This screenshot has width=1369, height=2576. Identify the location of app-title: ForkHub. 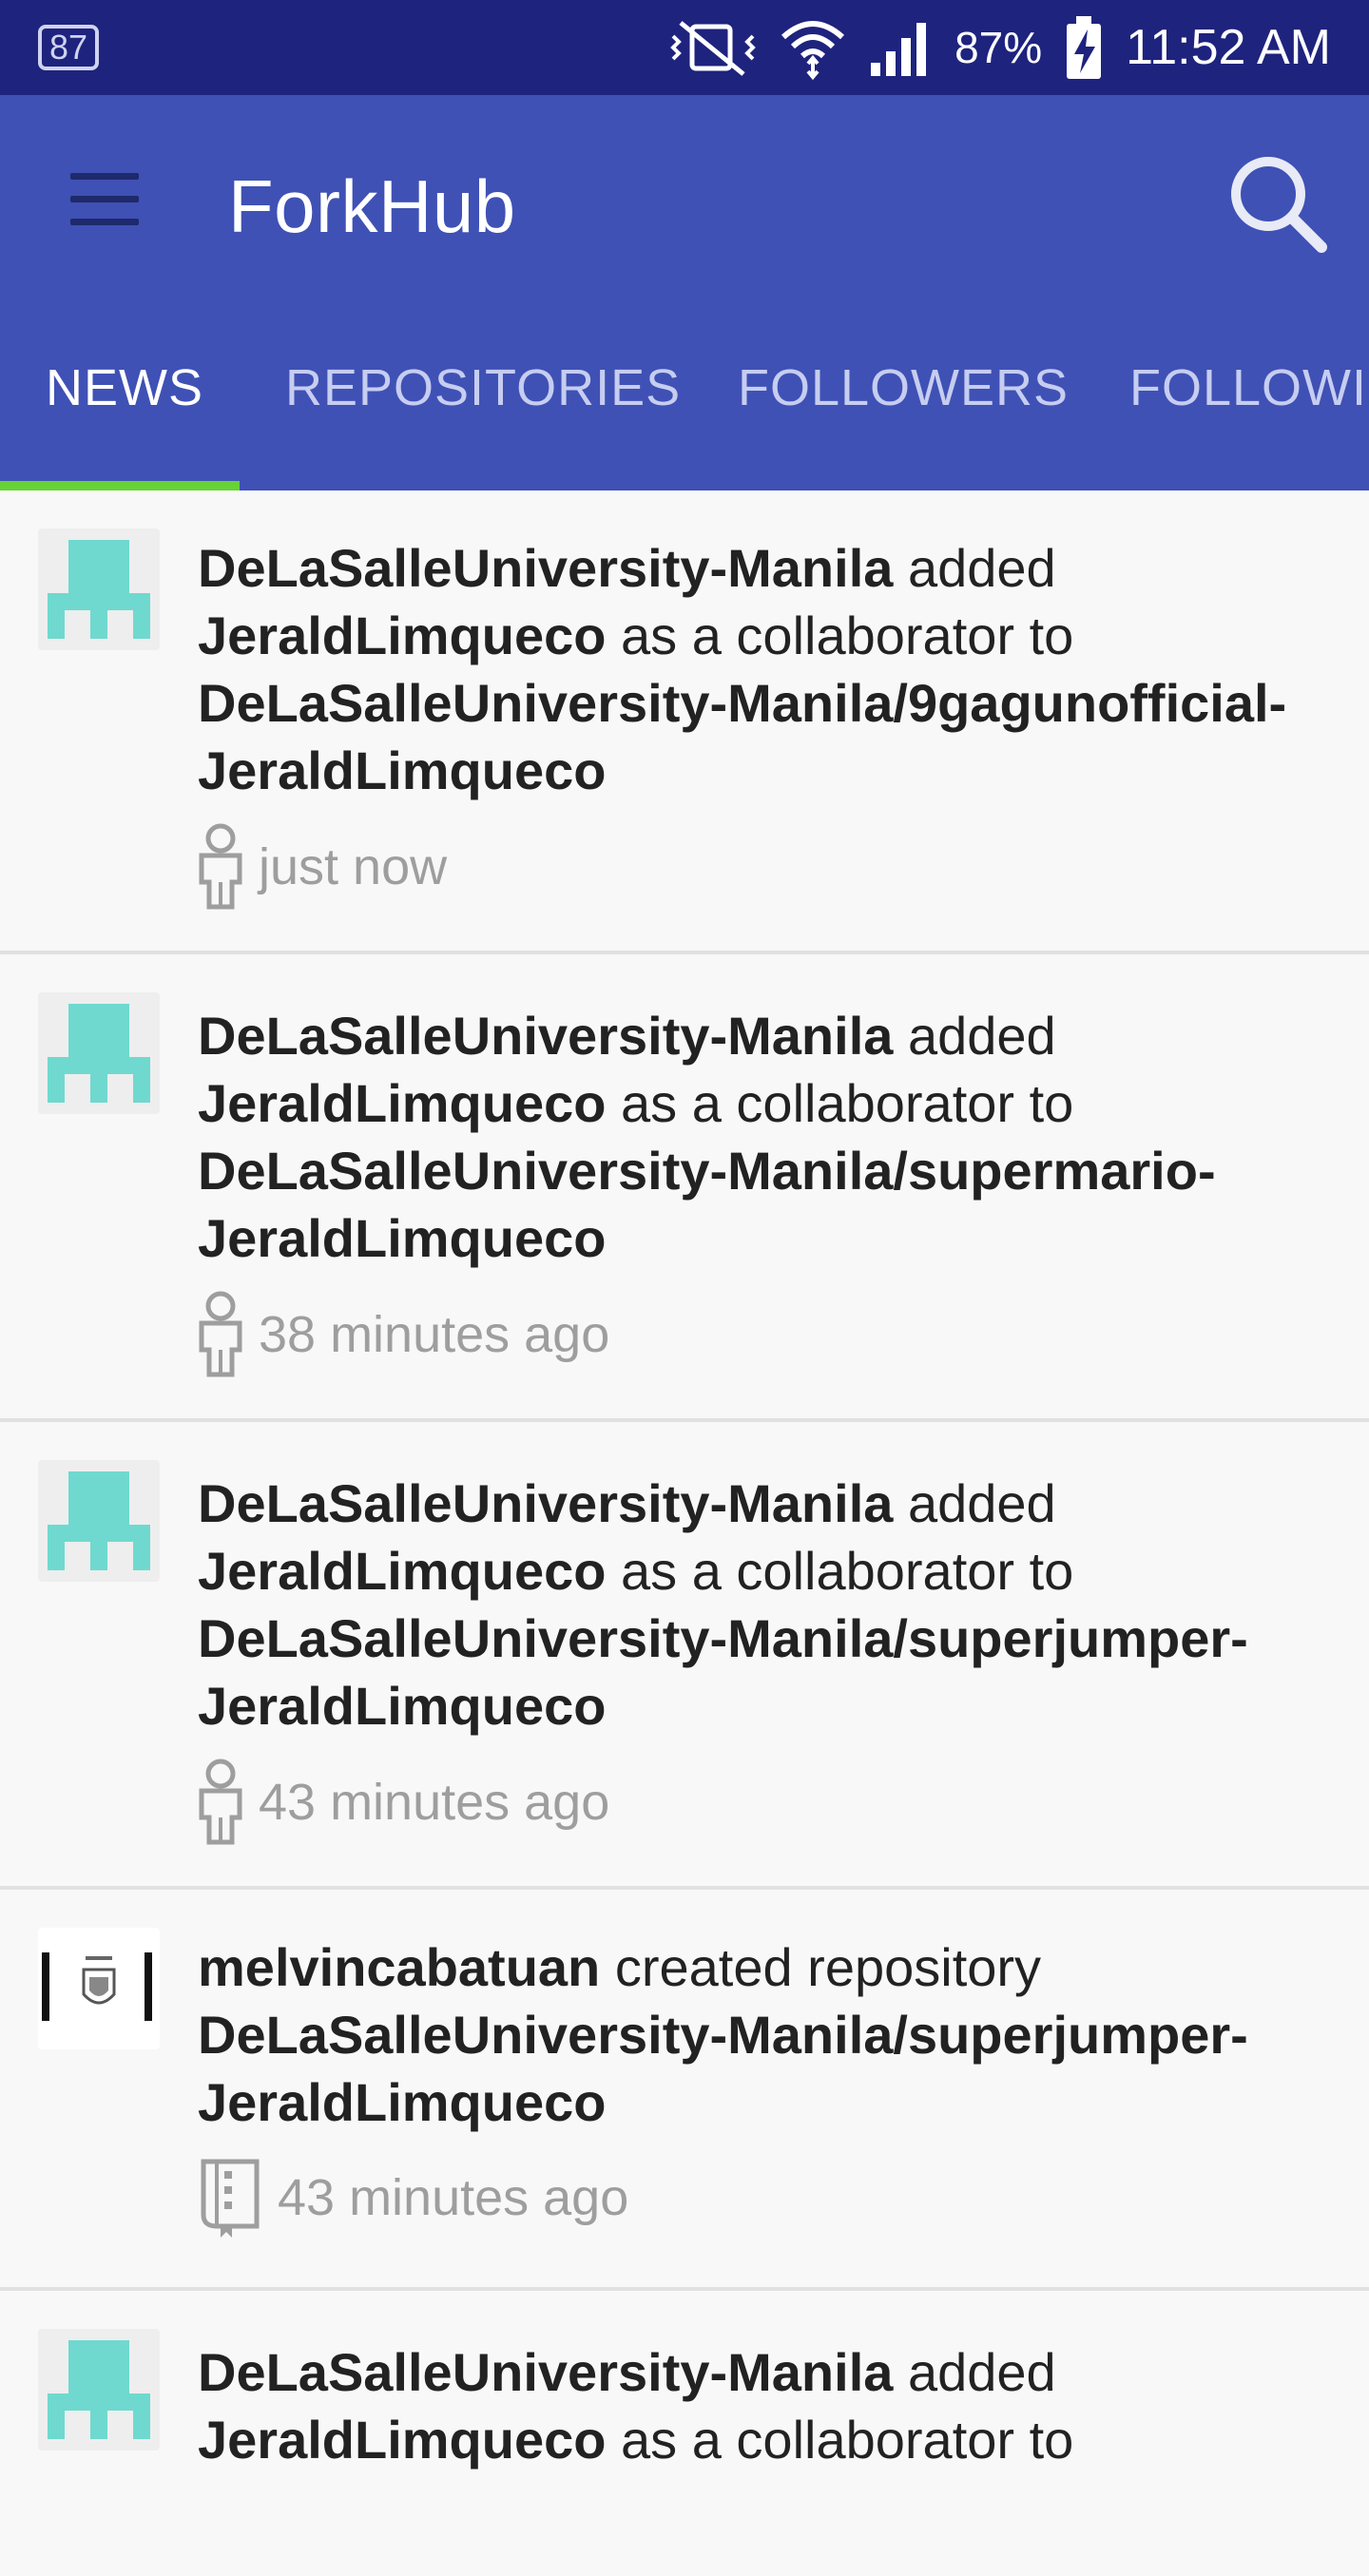
(372, 206).